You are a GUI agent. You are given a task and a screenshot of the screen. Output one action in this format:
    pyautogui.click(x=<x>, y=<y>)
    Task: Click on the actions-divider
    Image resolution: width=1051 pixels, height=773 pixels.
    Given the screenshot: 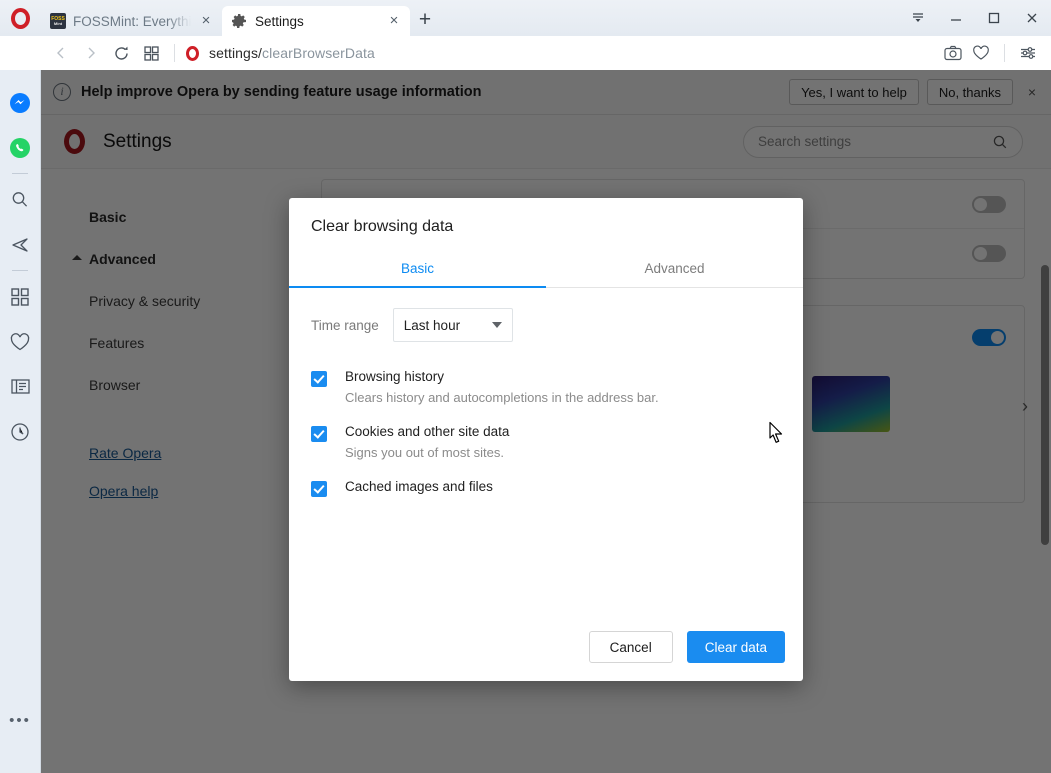 What is the action you would take?
    pyautogui.click(x=1004, y=53)
    